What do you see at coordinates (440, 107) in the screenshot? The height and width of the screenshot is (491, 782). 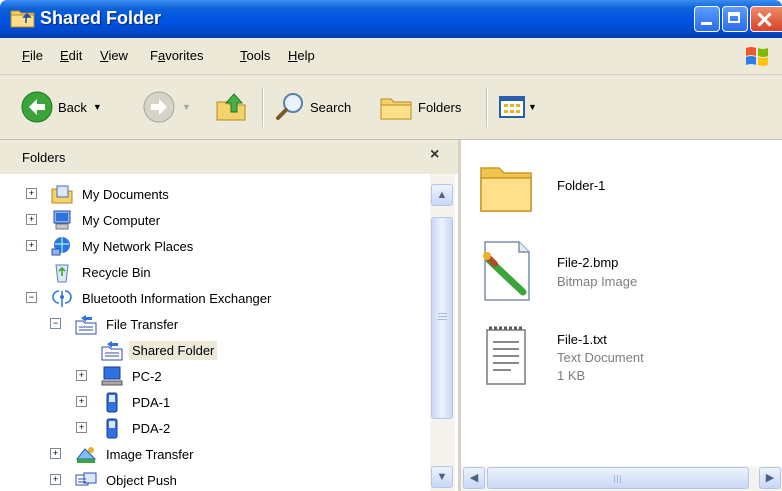 I see `folders-label: Folders` at bounding box center [440, 107].